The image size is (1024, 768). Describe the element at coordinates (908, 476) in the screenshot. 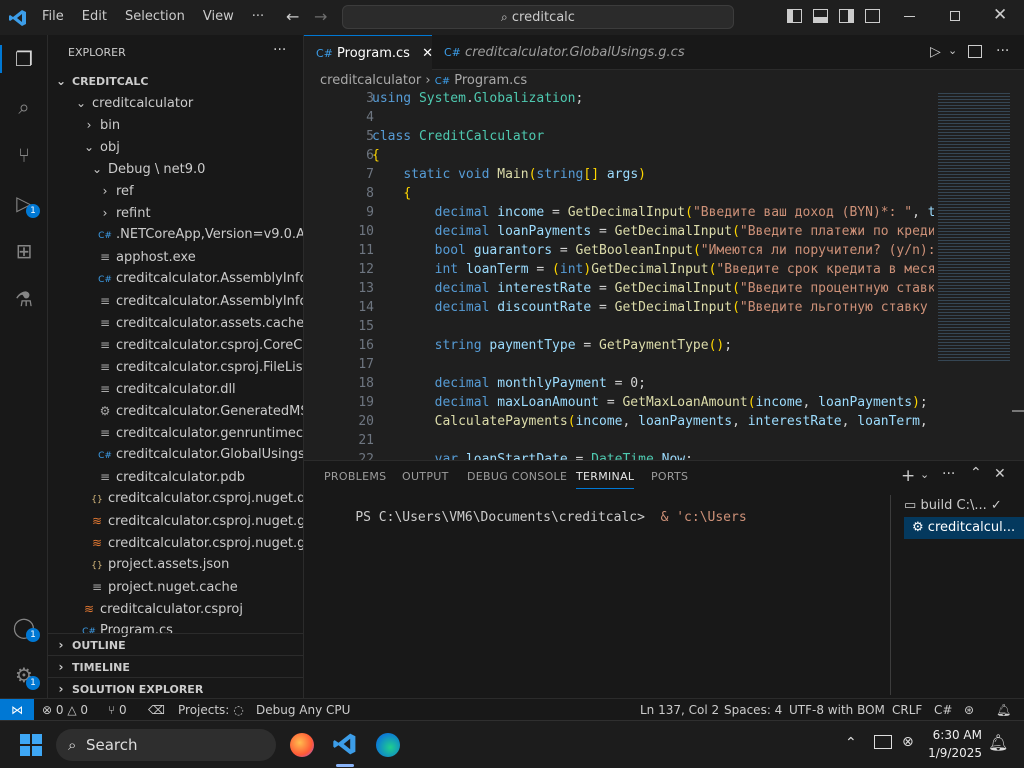

I see `new-terminal-icon: +` at that location.